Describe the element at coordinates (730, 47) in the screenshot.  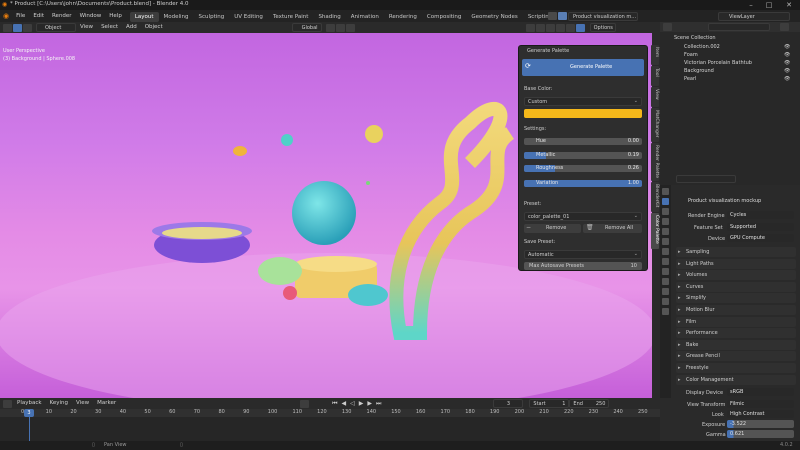
I see `outliner-row-collection-002: Collection.002` at that location.